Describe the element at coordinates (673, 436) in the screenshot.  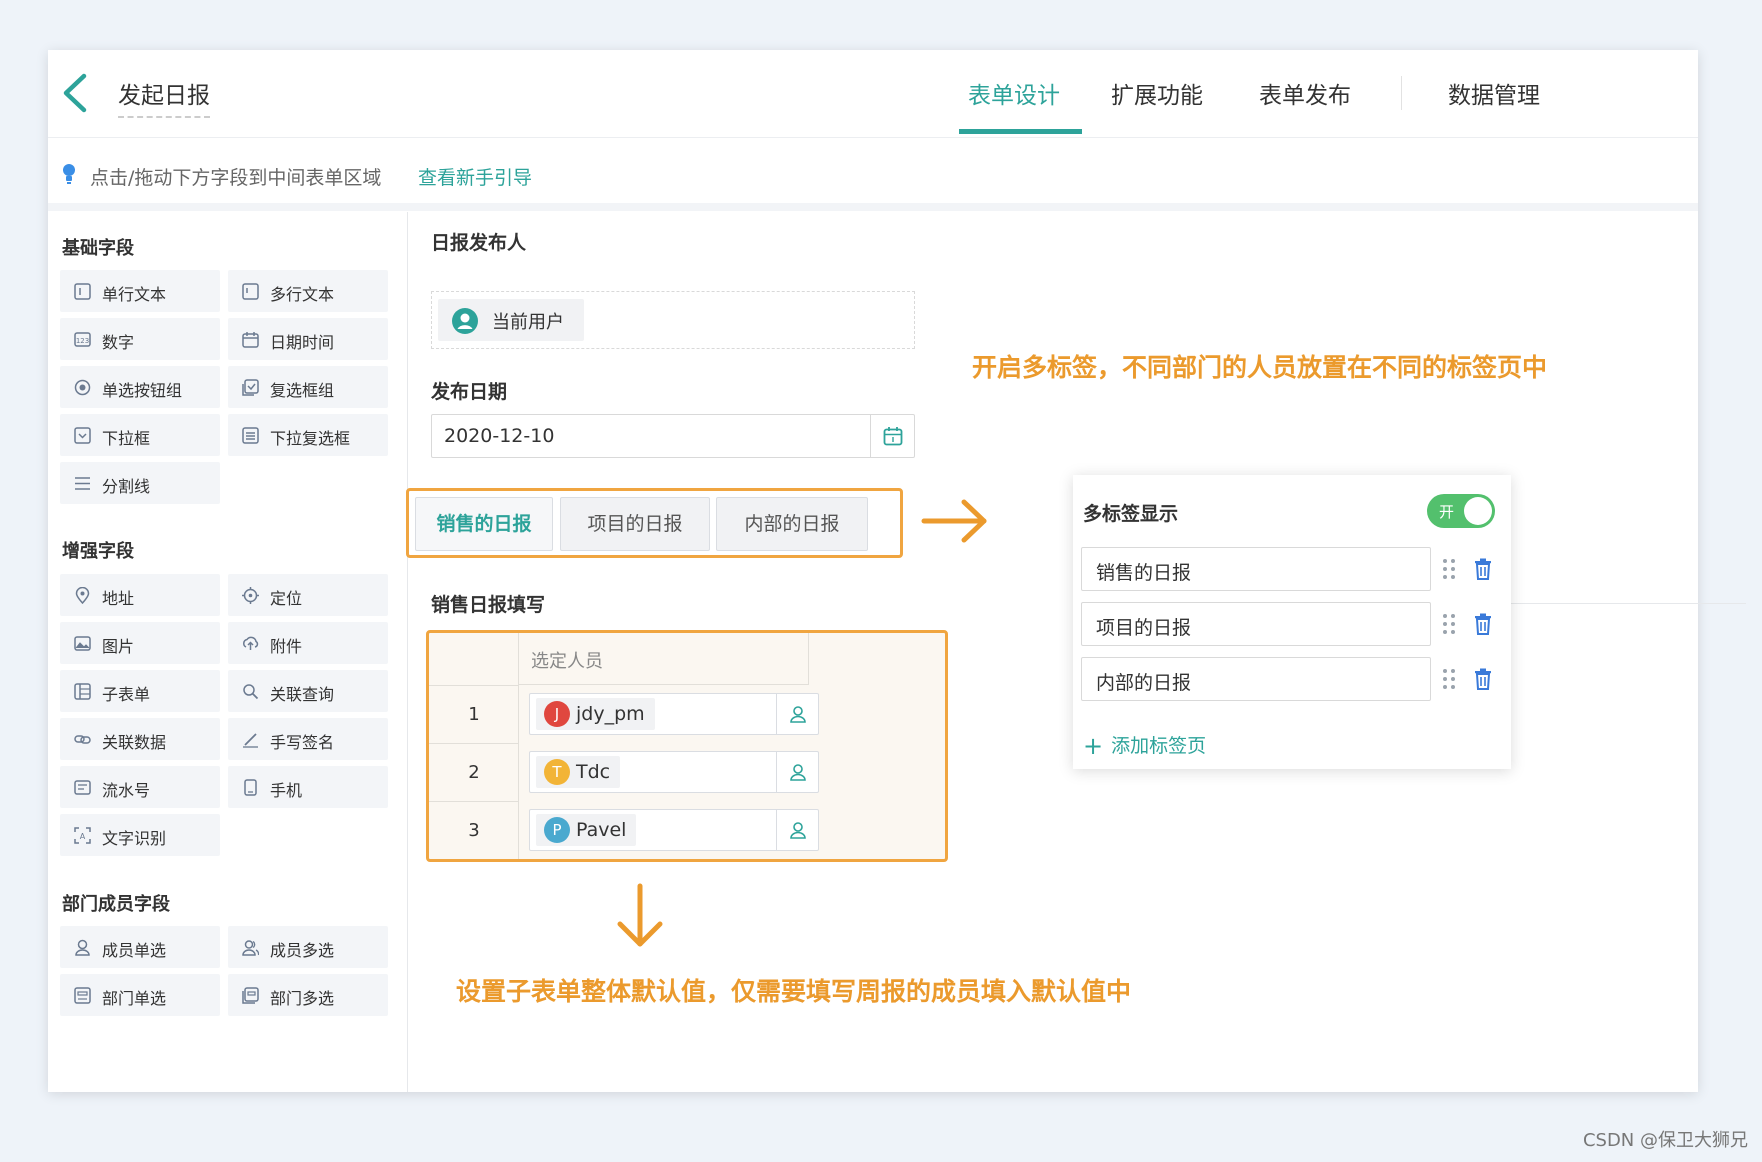
I see `publish-date-input: 2020-12-10` at that location.